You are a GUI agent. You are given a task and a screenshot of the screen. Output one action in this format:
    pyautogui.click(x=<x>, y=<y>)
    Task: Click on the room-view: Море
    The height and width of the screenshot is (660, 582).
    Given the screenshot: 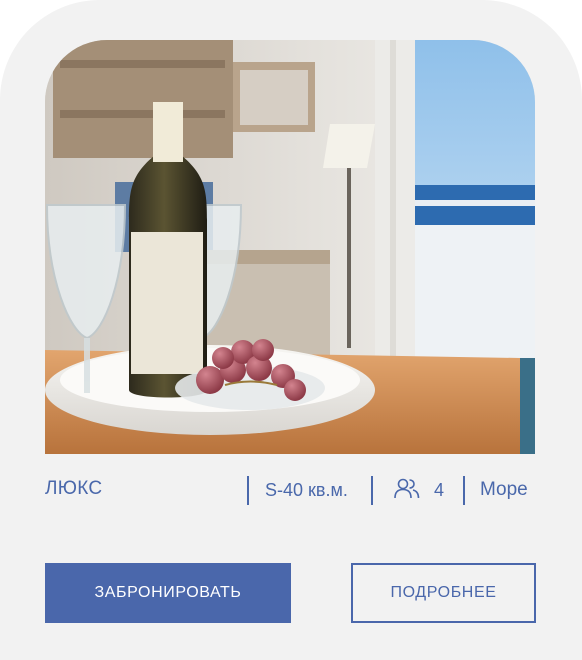 What is the action you would take?
    pyautogui.click(x=504, y=489)
    